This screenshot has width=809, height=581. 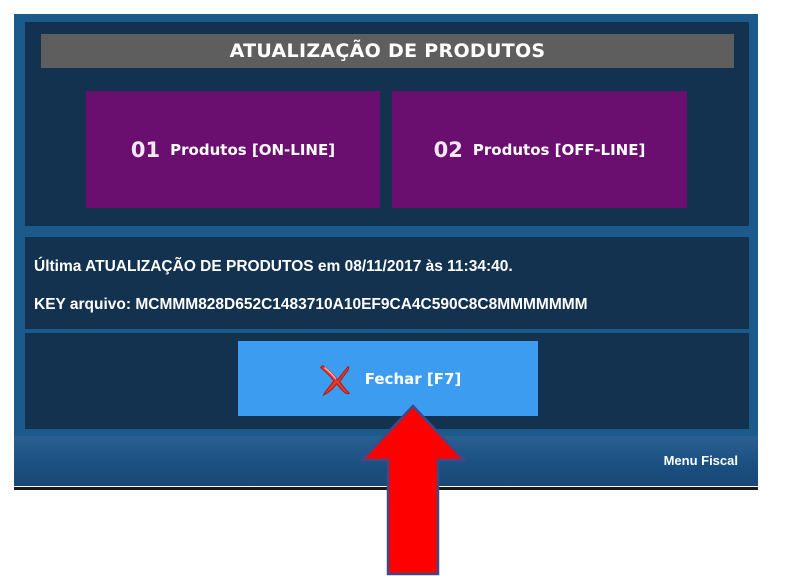 What do you see at coordinates (701, 460) in the screenshot?
I see `menu-fiscal-link: Menu Fiscal` at bounding box center [701, 460].